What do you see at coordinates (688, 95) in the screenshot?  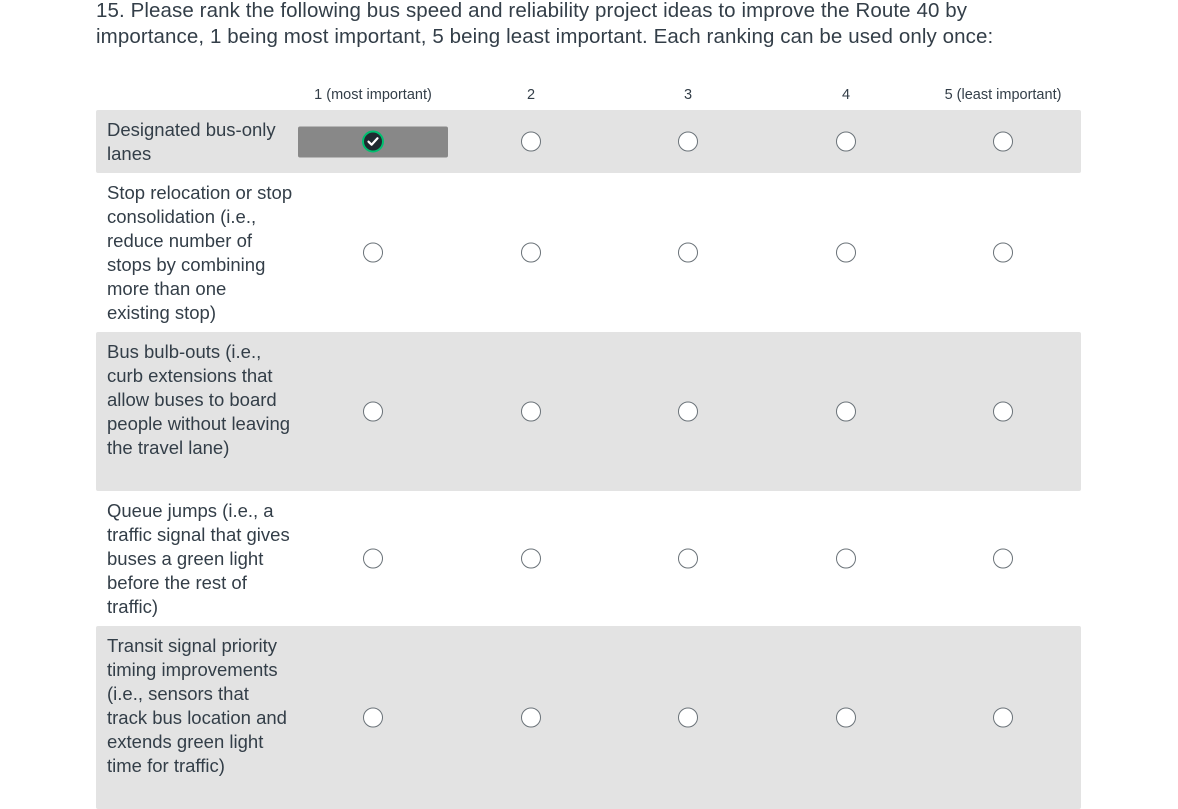 I see `column-header-3: 3` at bounding box center [688, 95].